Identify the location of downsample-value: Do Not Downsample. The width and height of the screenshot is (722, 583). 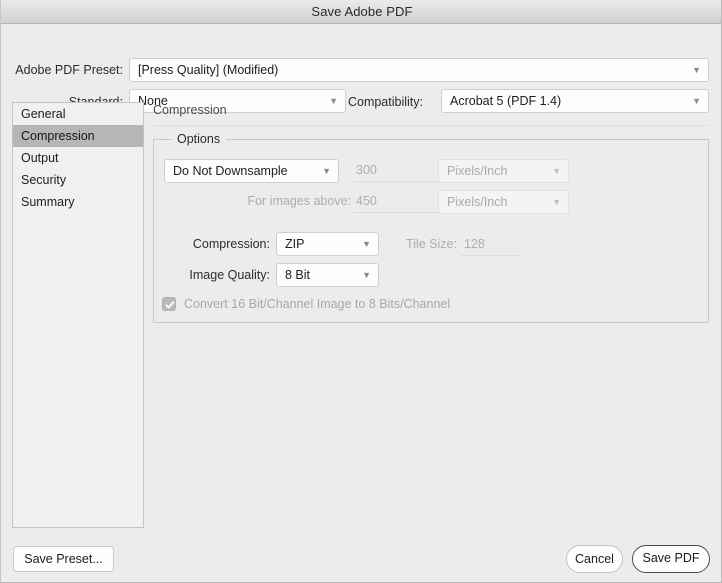
(230, 171).